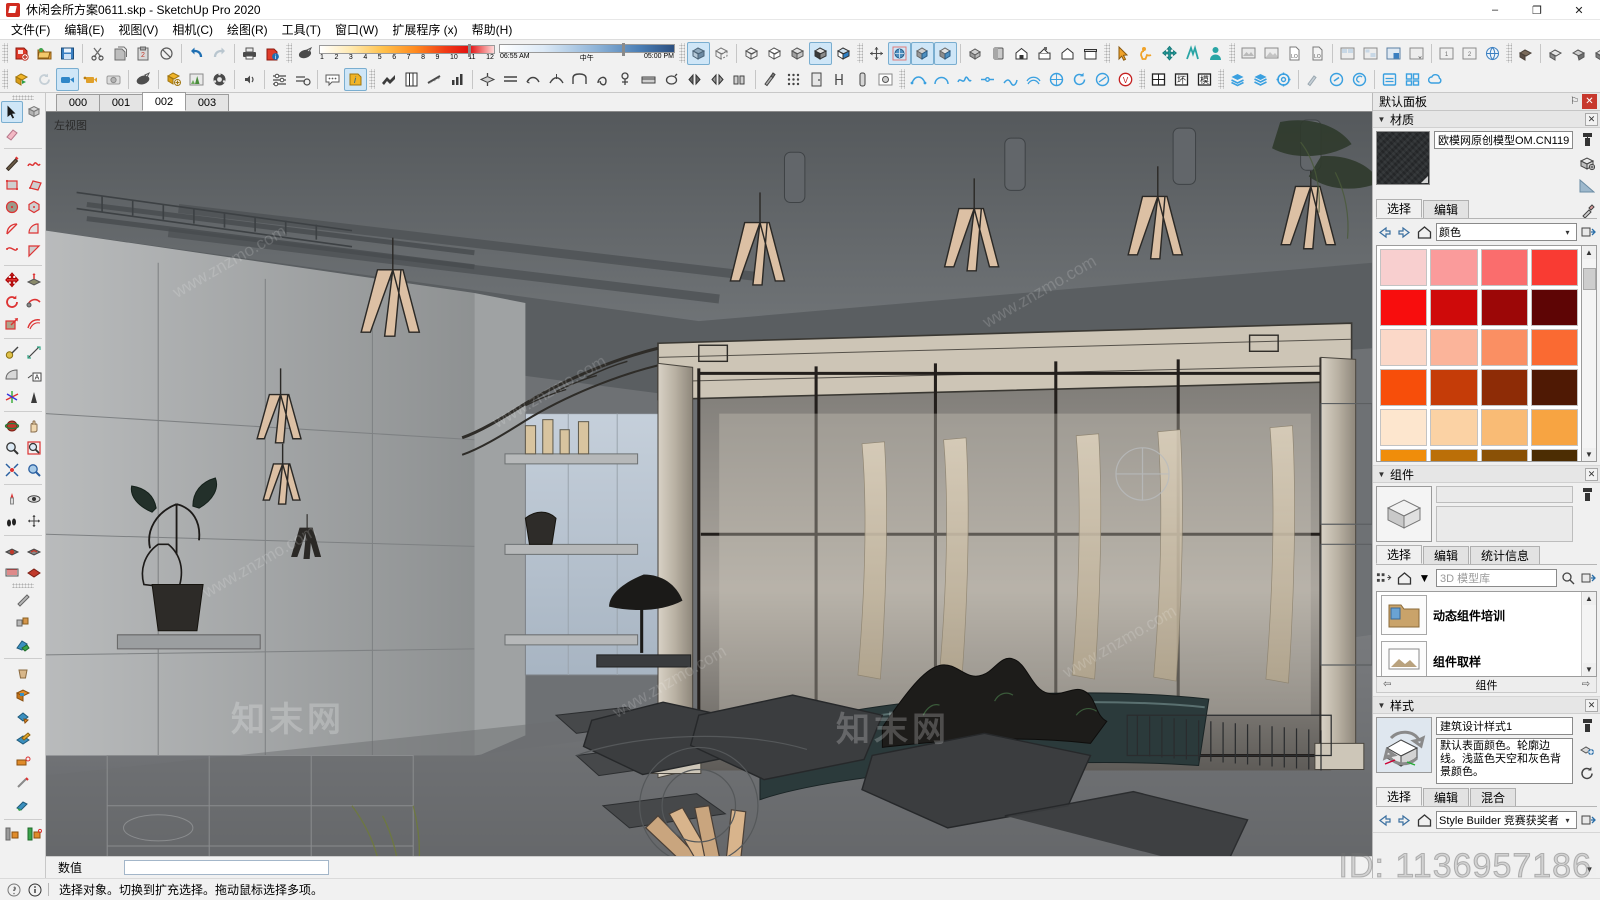 Image resolution: width=1600 pixels, height=900 pixels. Describe the element at coordinates (84, 29) in the screenshot. I see `menu-edit: 编辑(E)` at that location.